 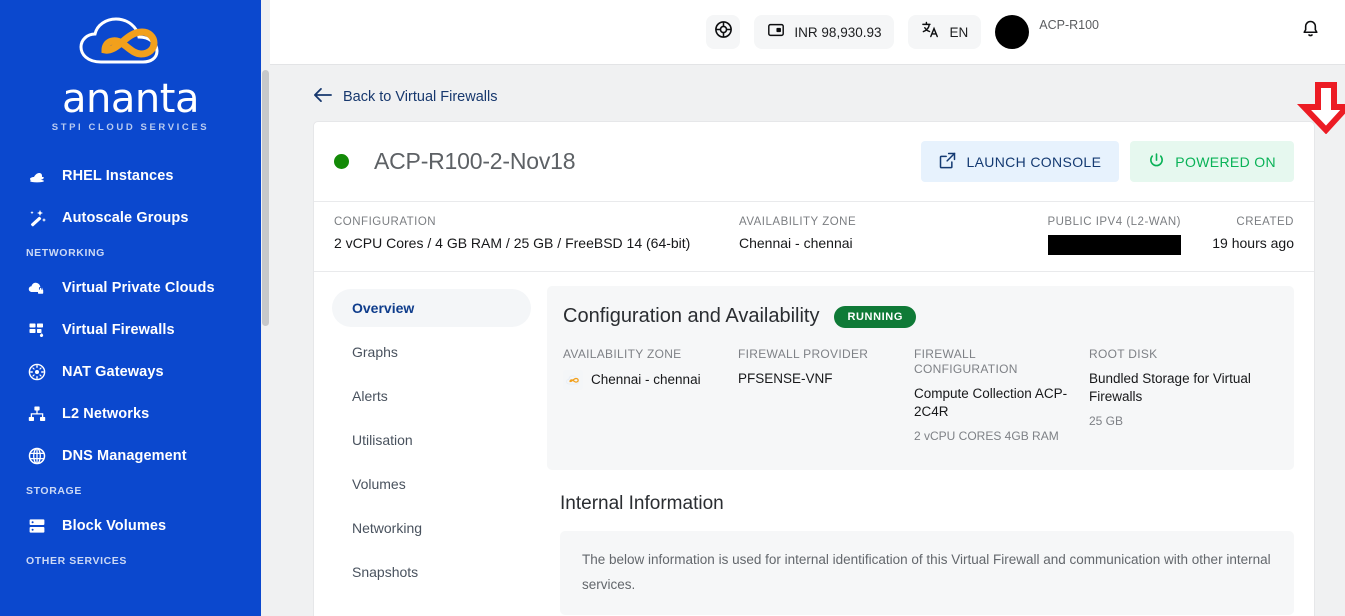 I want to click on panel-title: Configuration and Availability, so click(x=691, y=316).